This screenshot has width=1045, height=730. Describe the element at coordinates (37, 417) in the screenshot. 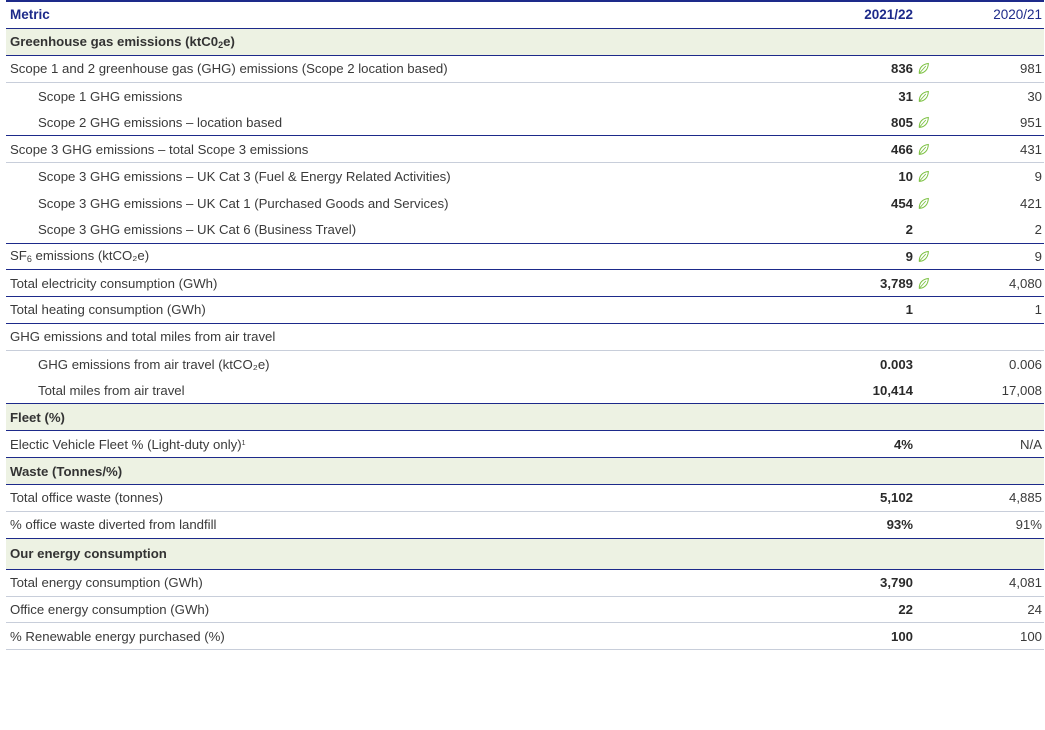

I see `section-title: Fleet (%)` at that location.